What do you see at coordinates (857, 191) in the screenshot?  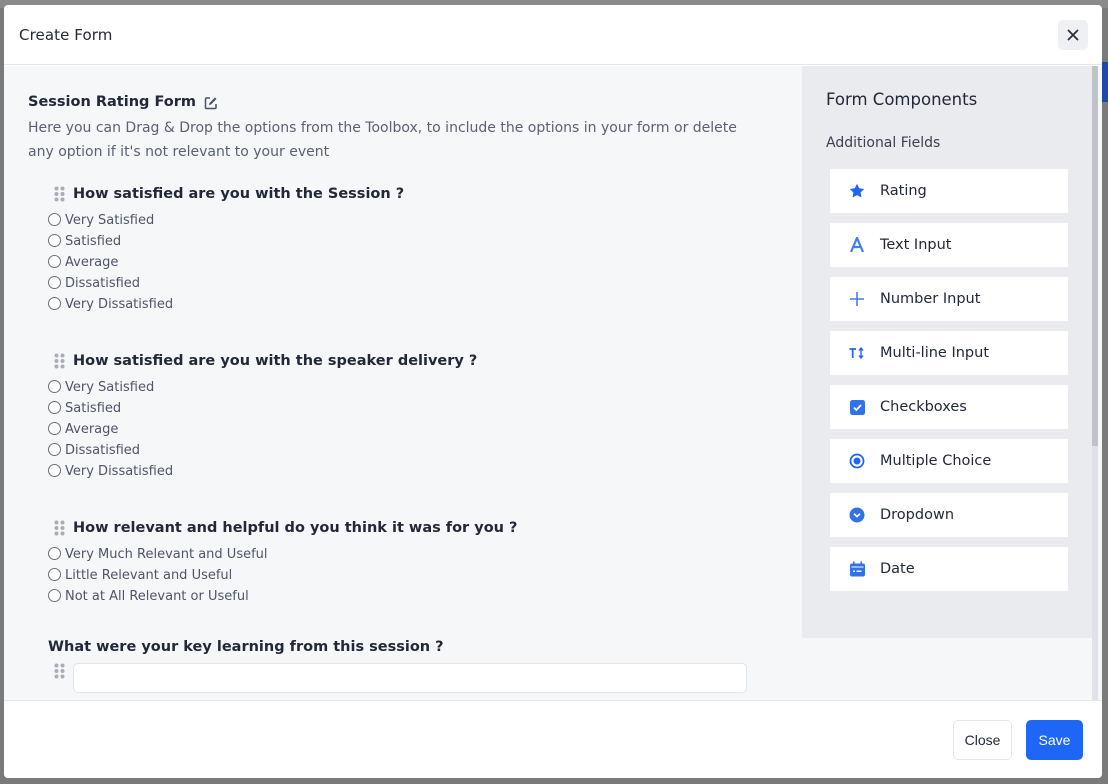 I see `star-icon` at bounding box center [857, 191].